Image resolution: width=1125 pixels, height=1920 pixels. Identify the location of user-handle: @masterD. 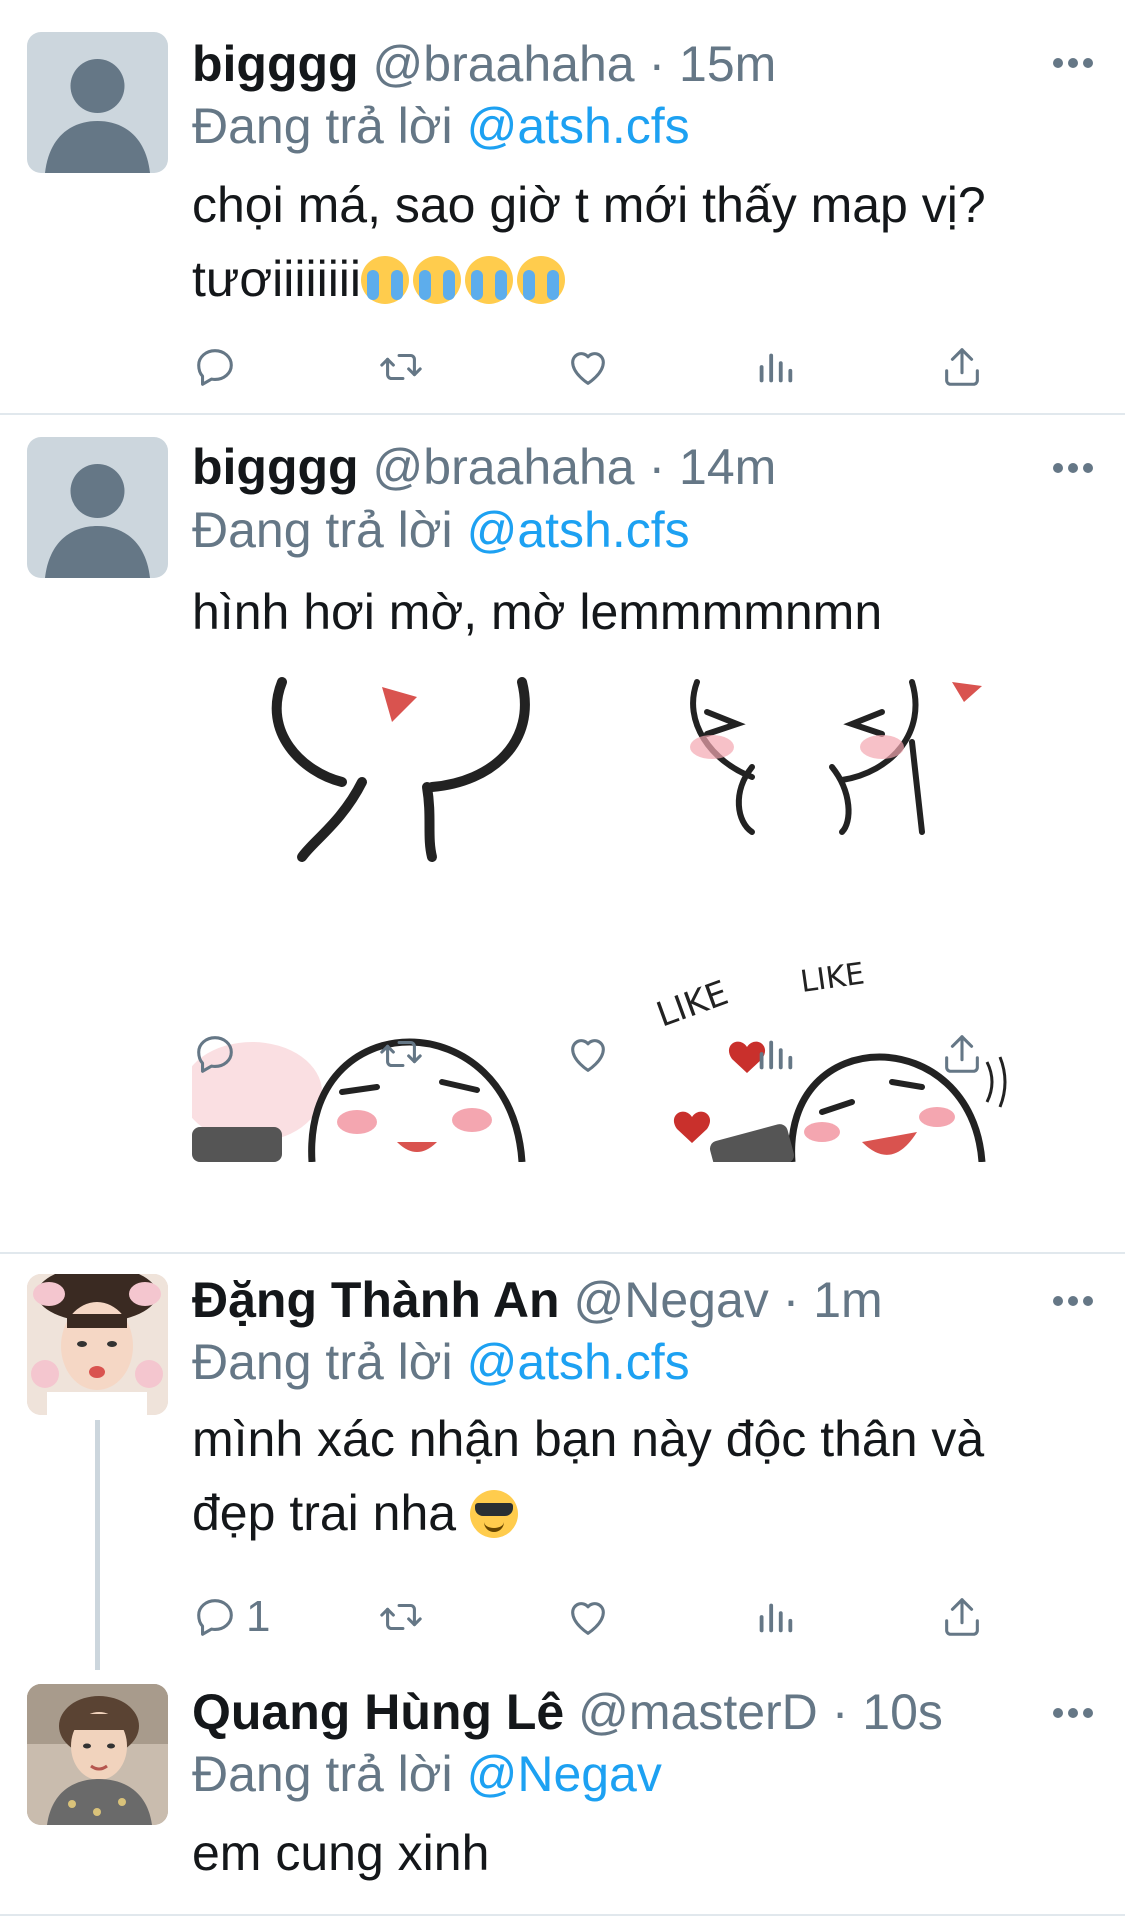
(698, 1712).